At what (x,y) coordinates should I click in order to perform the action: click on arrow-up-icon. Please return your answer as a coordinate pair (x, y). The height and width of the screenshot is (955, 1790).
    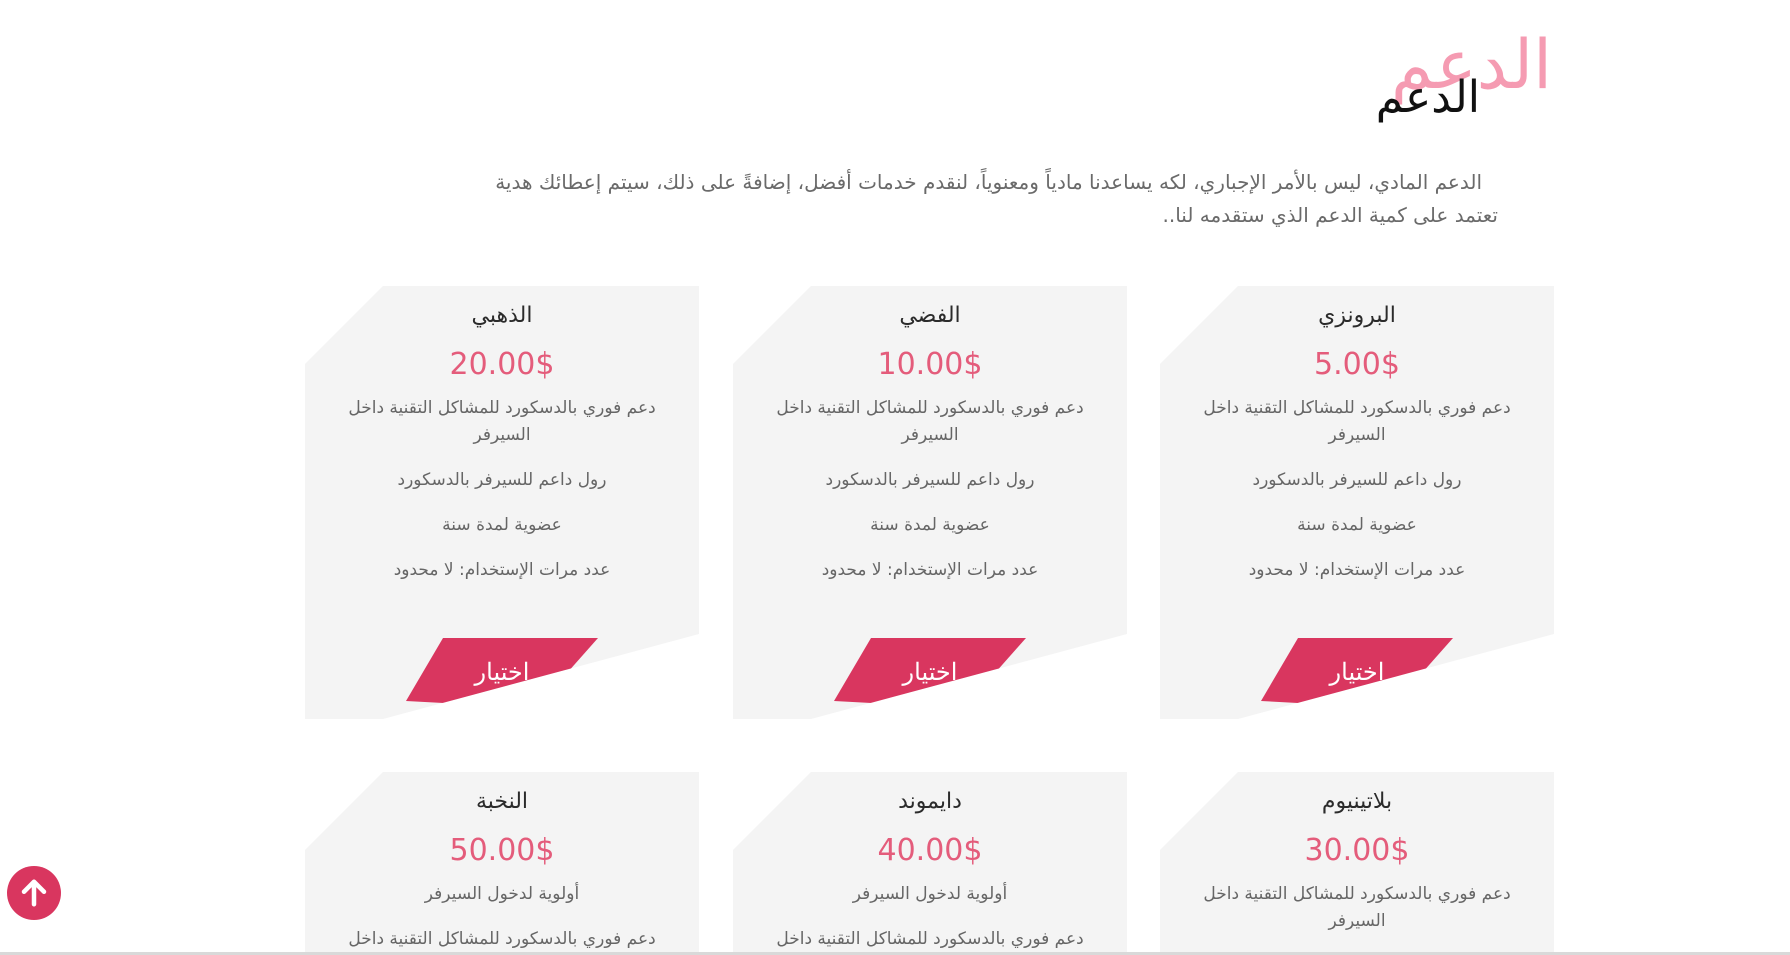
    Looking at the image, I should click on (34, 893).